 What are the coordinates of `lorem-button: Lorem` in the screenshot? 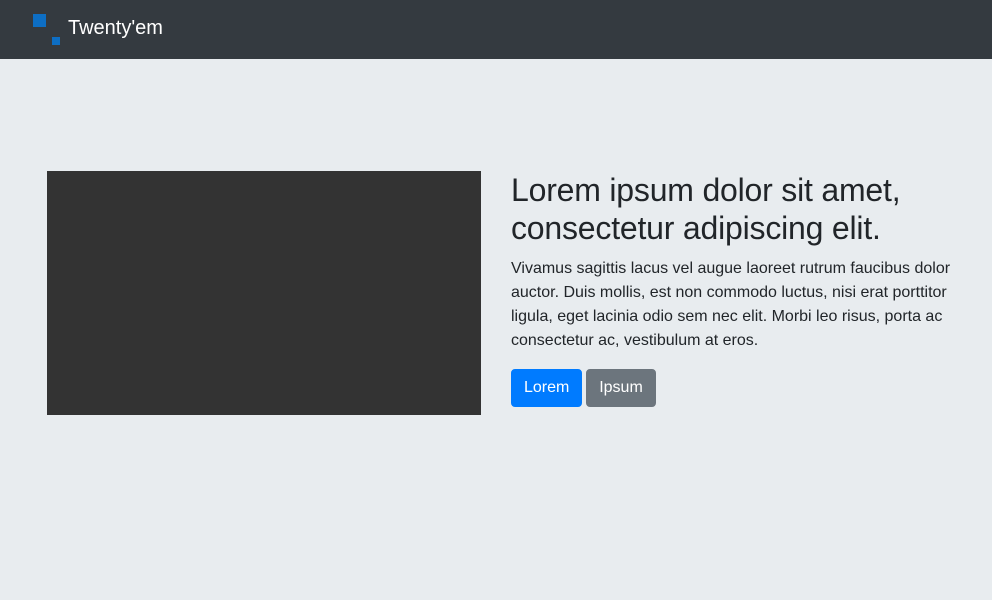 It's located at (546, 388).